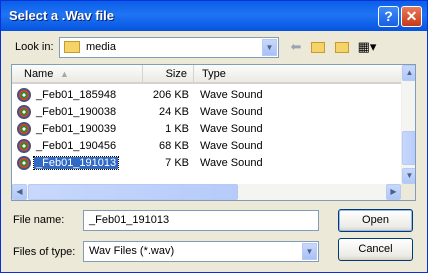 Image resolution: width=428 pixels, height=273 pixels. Describe the element at coordinates (177, 129) in the screenshot. I see `file-size: 1 KB` at that location.